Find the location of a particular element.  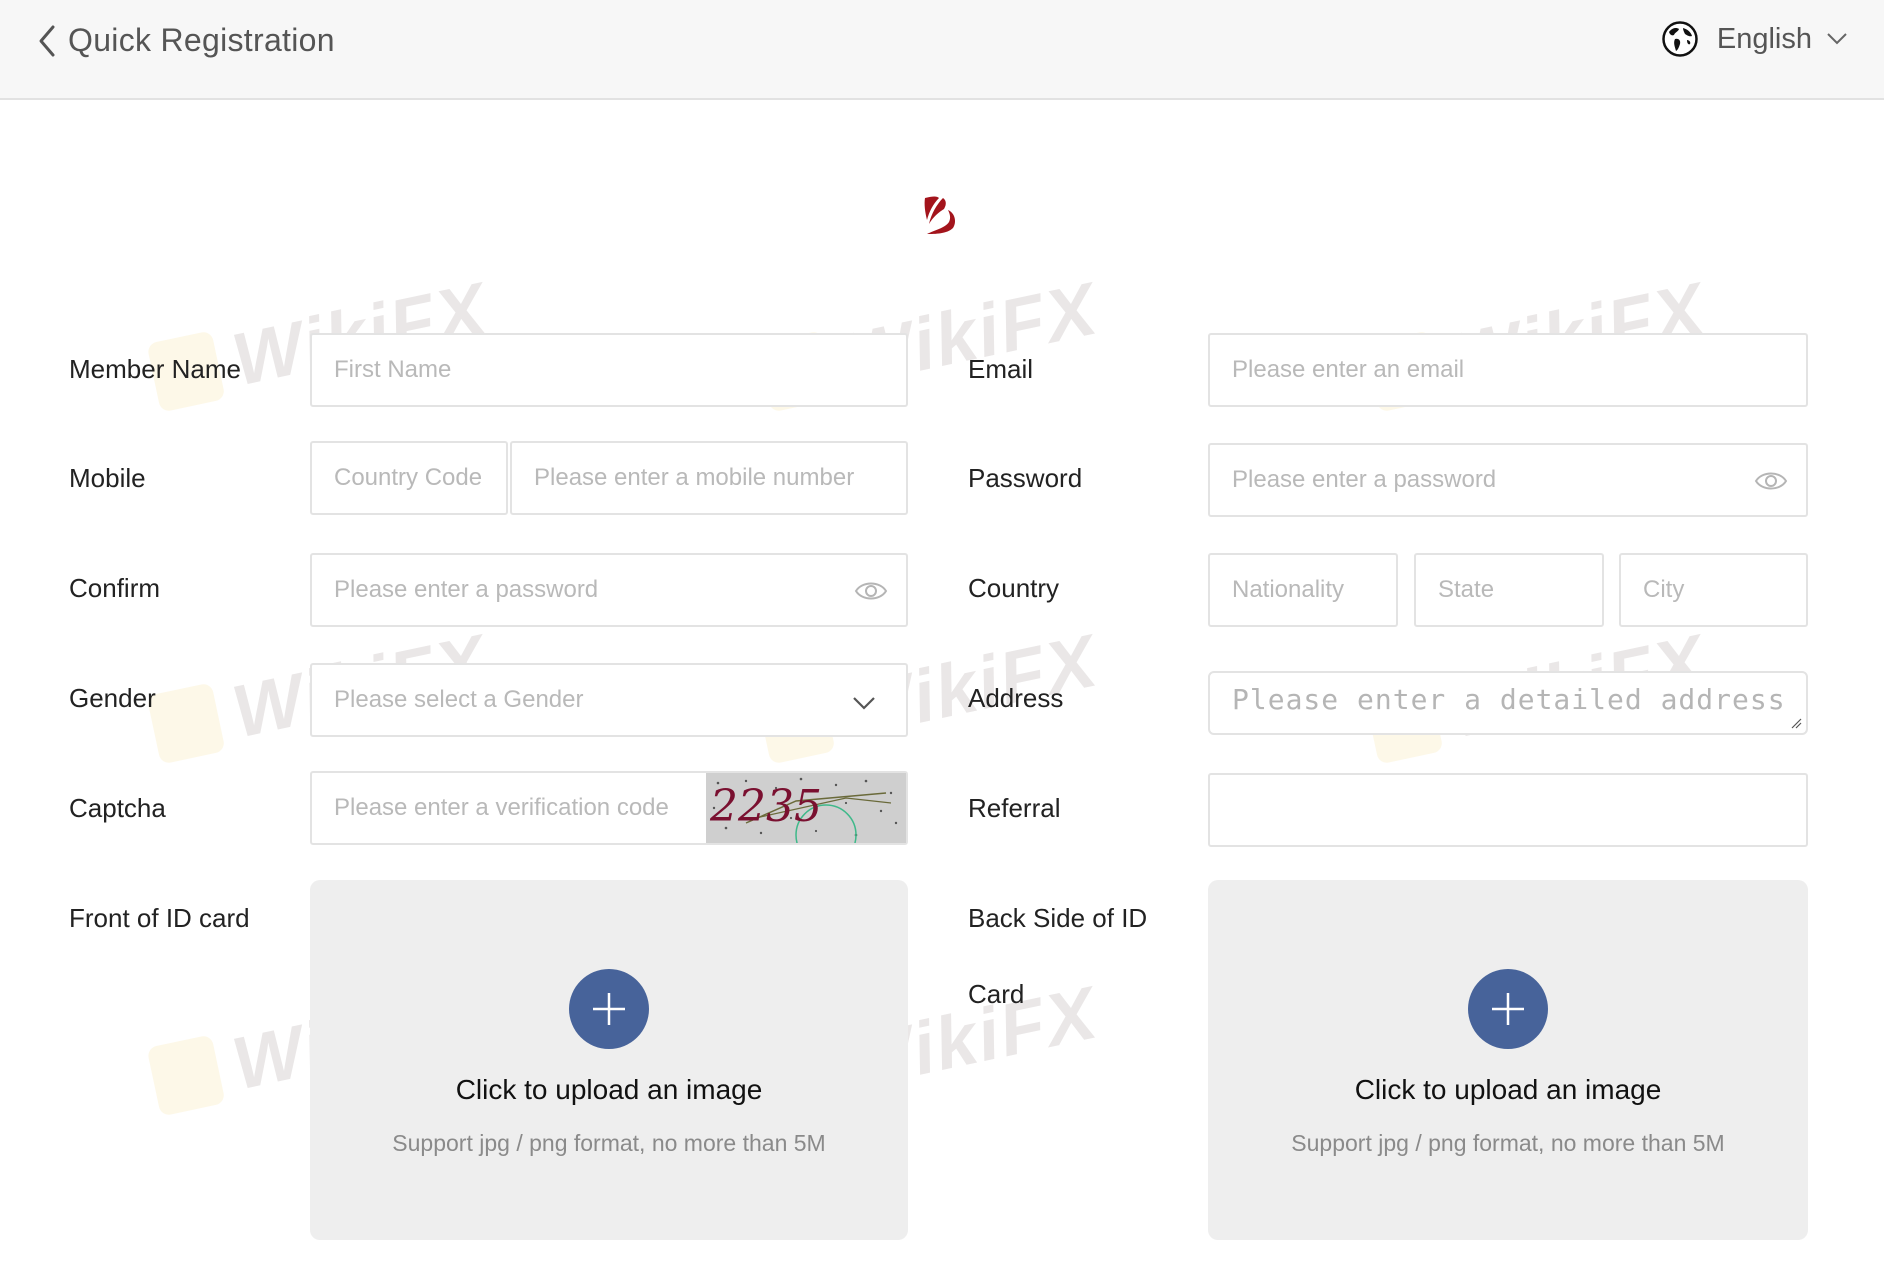

password-field is located at coordinates (1508, 480).